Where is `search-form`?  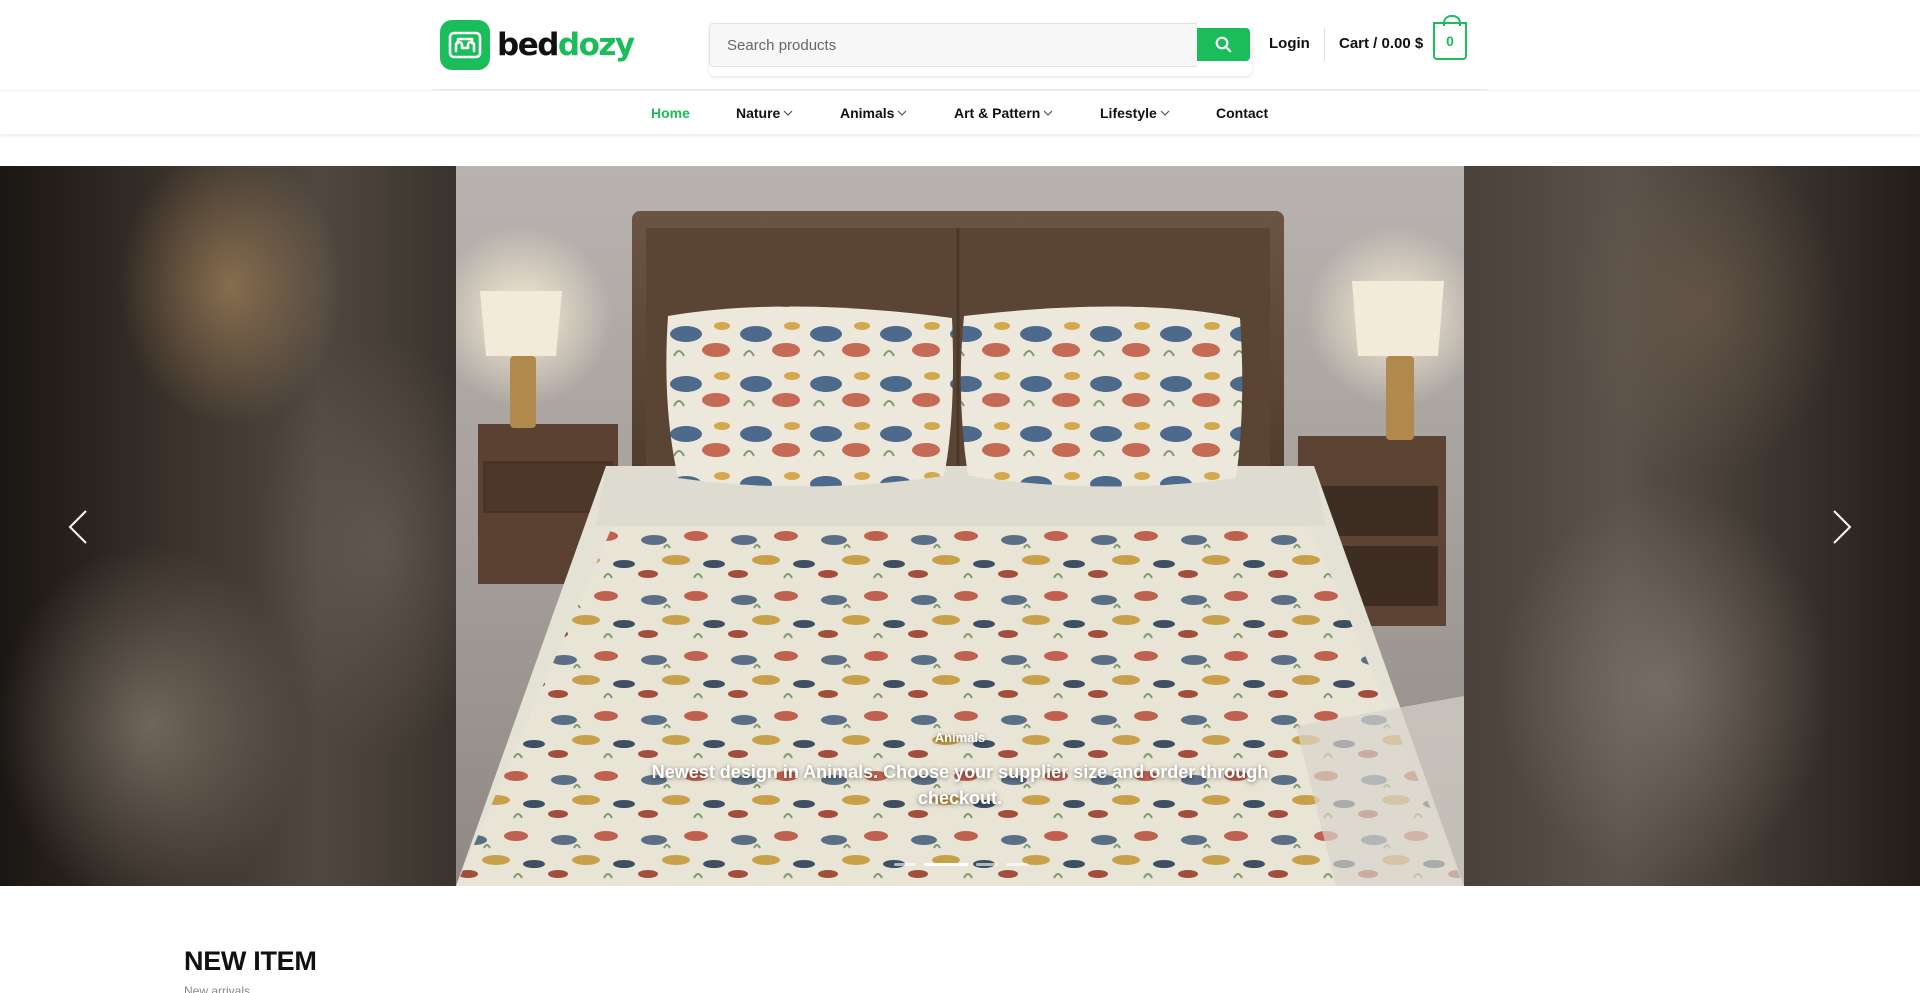 search-form is located at coordinates (980, 49).